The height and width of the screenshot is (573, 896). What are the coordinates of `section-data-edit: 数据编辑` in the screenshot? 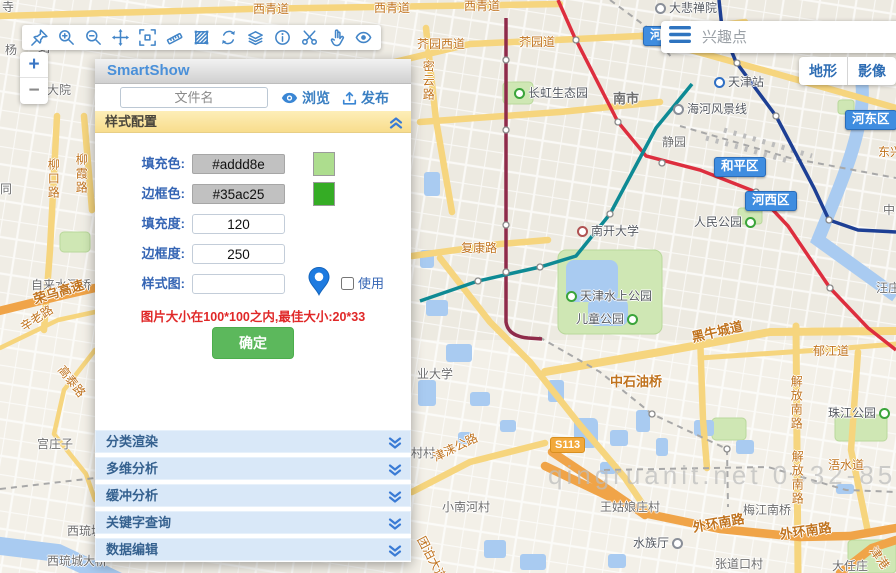 It's located at (253, 549).